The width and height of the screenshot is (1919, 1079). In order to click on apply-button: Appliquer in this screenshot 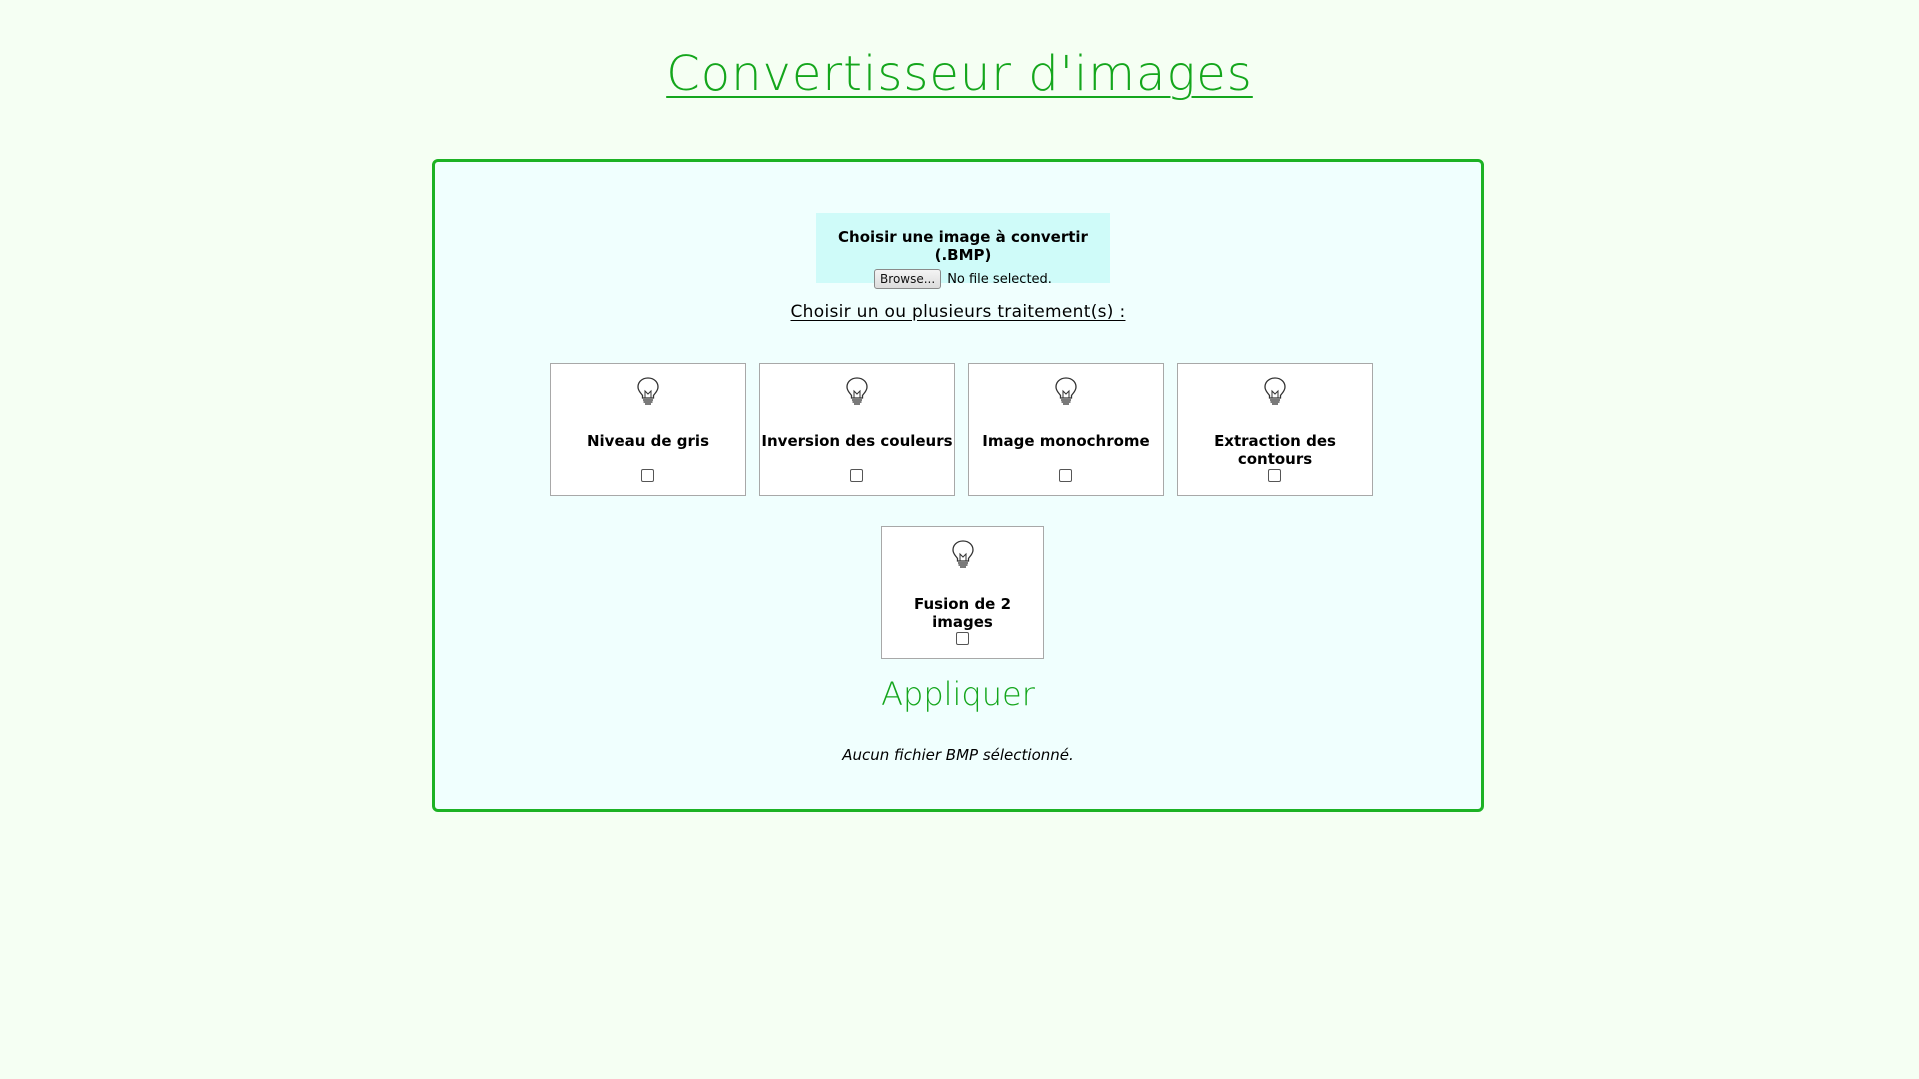, I will do `click(958, 694)`.